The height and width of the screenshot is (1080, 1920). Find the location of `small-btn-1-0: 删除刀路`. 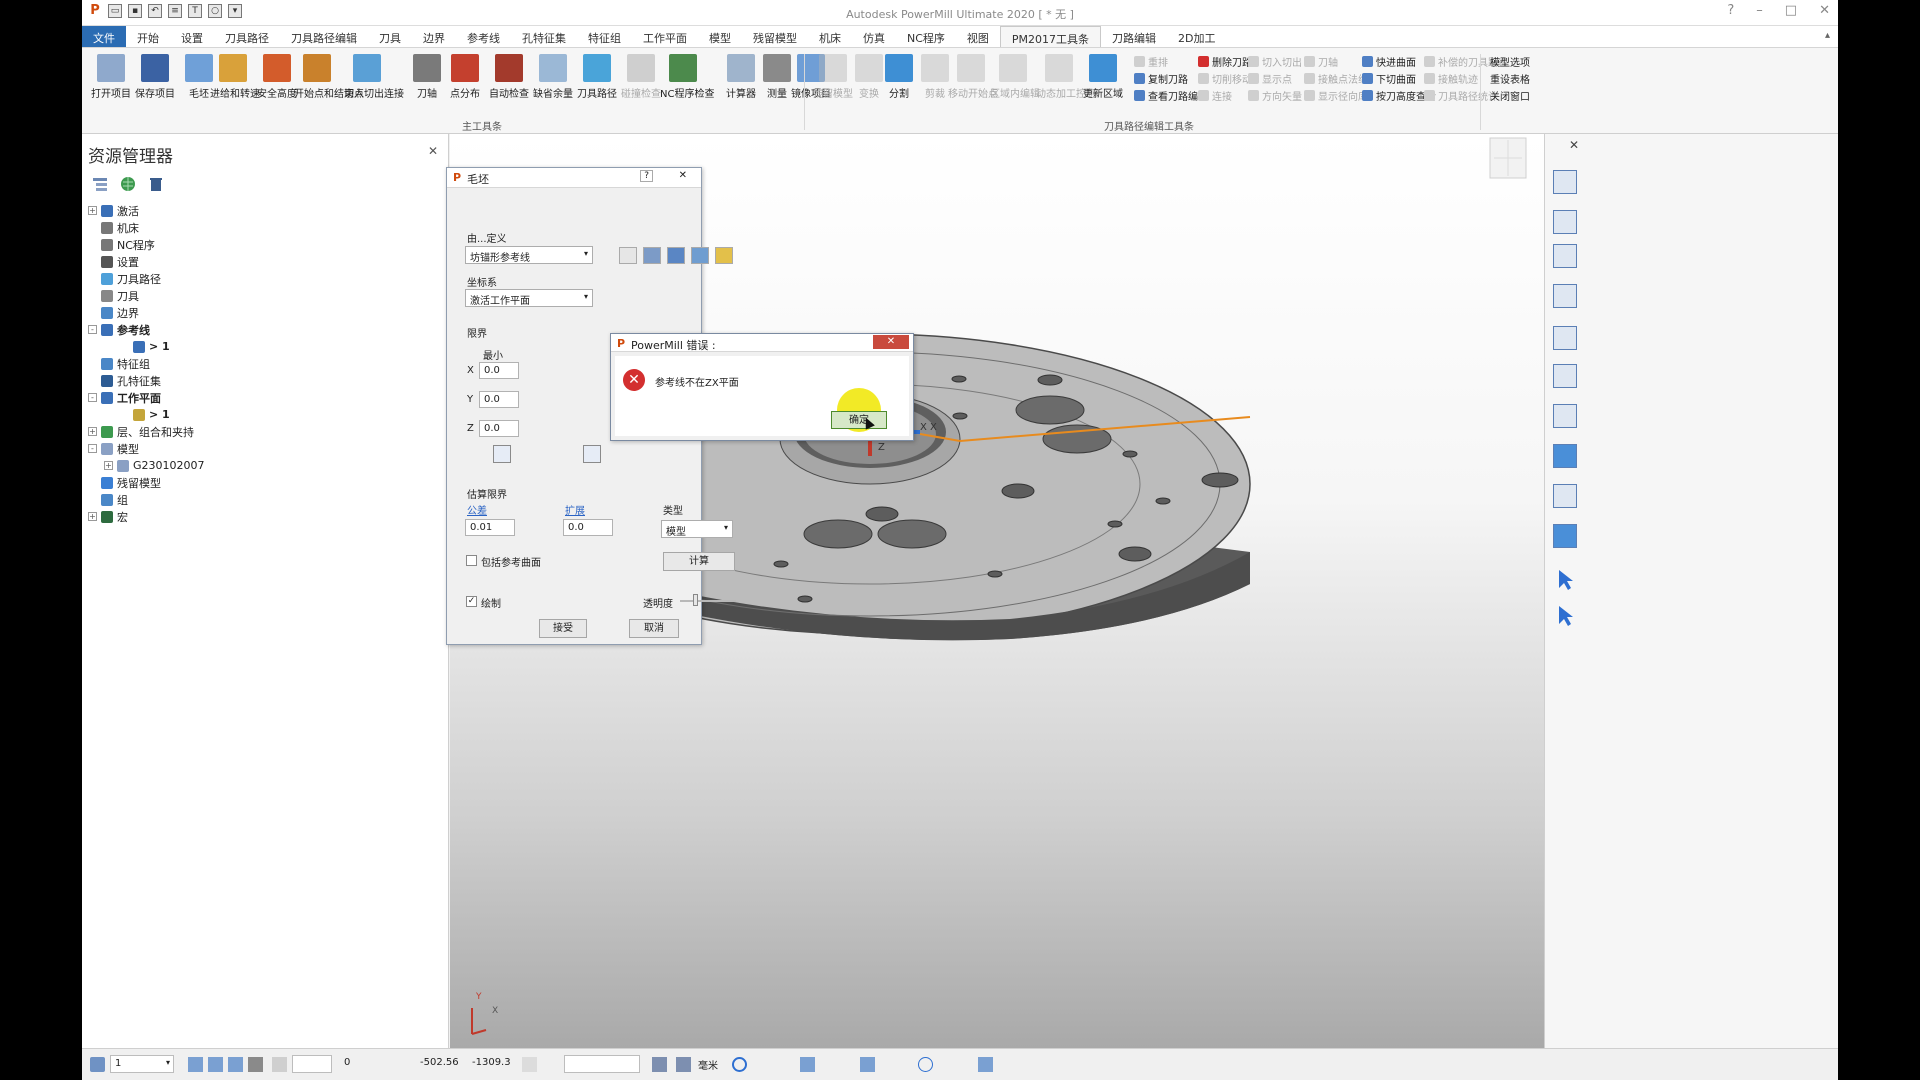

small-btn-1-0: 删除刀路 is located at coordinates (1225, 61).